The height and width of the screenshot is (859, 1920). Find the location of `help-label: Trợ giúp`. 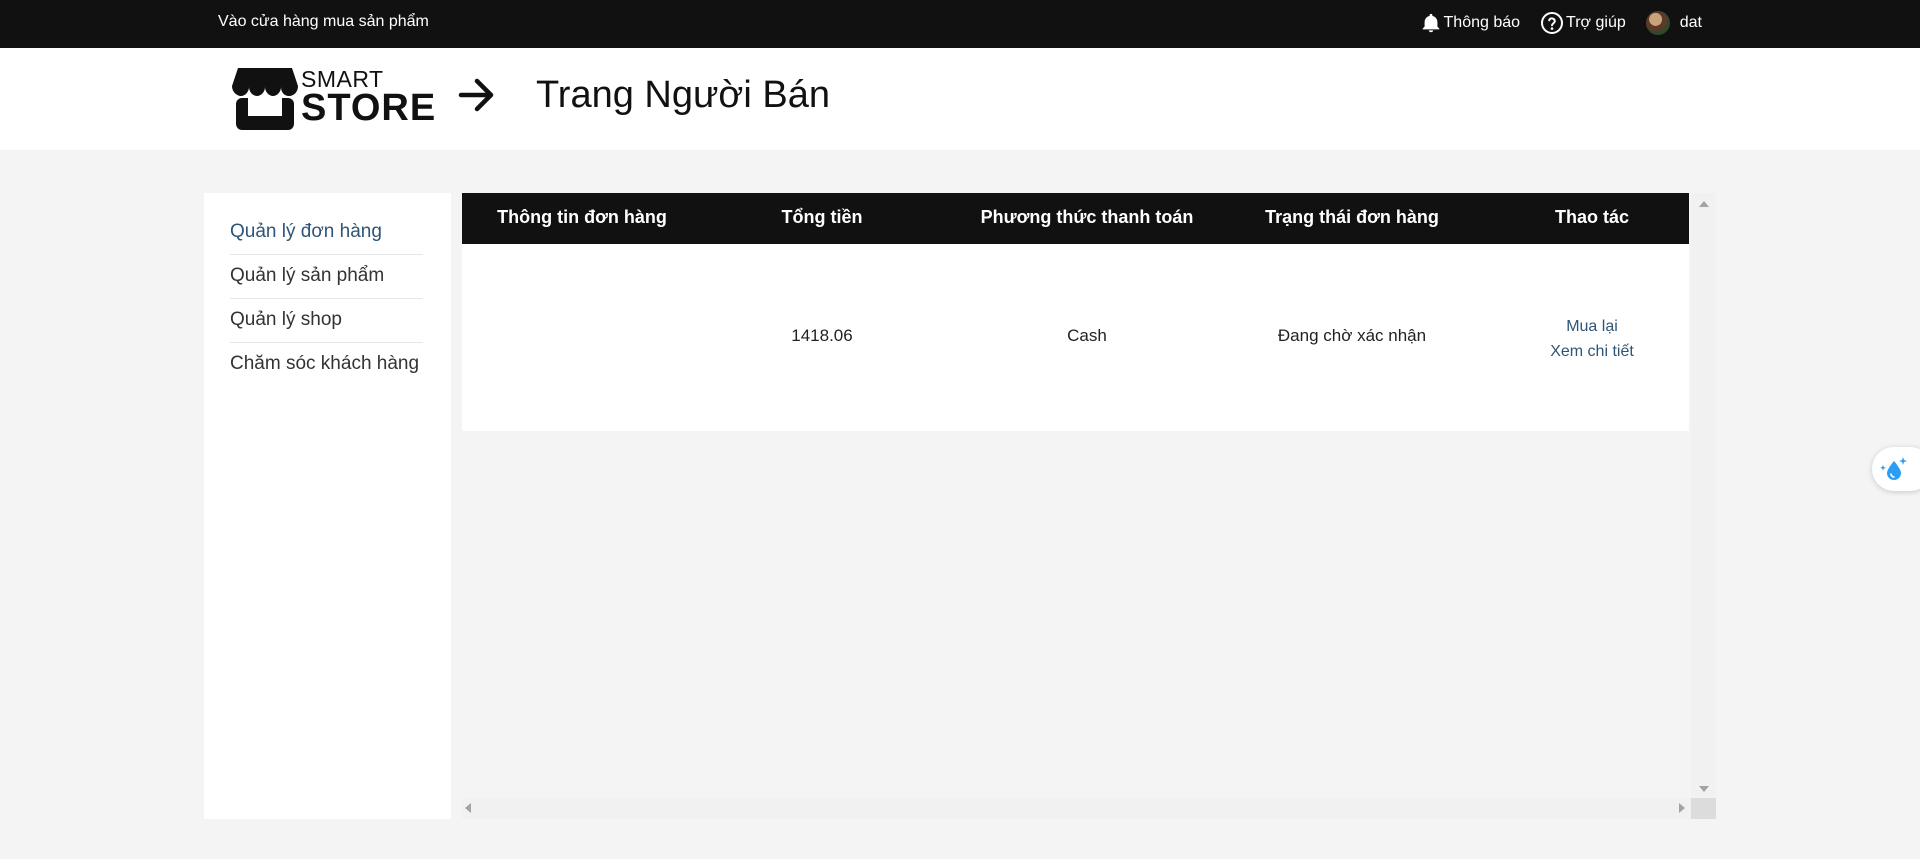

help-label: Trợ giúp is located at coordinates (1596, 22).